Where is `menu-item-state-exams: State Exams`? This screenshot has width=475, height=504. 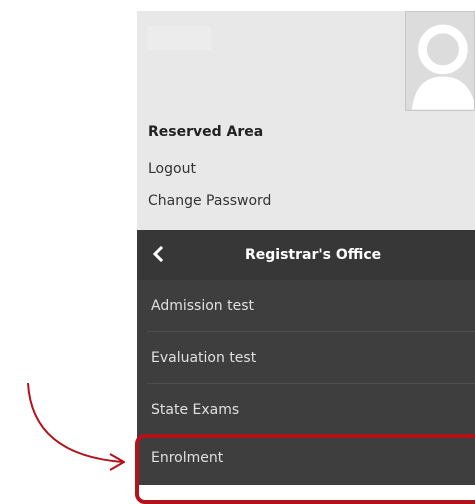
menu-item-state-exams: State Exams is located at coordinates (306, 410).